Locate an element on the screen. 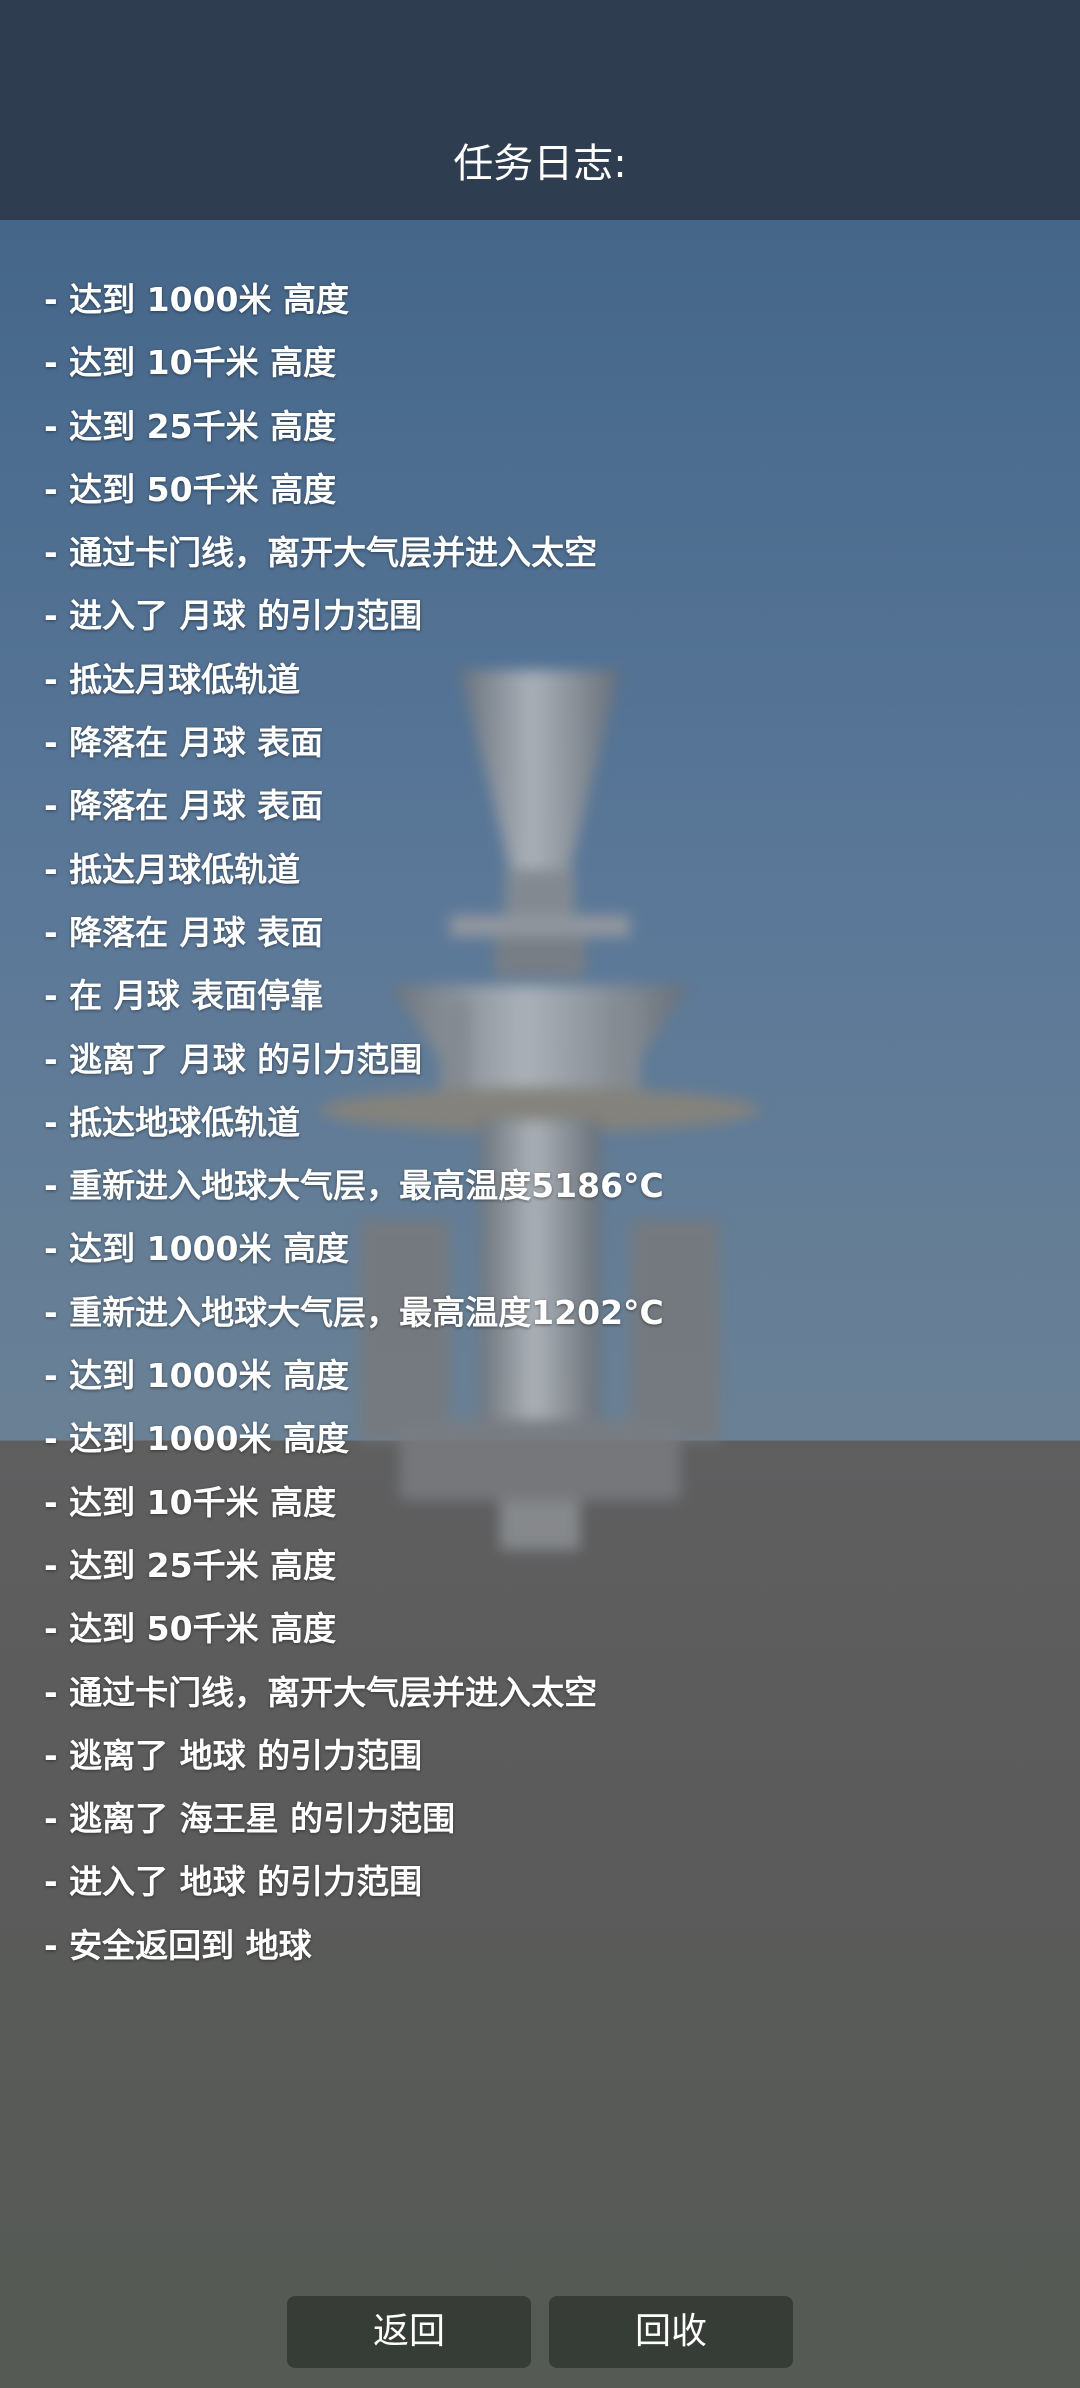 The width and height of the screenshot is (1080, 2388). log-entry: - 逃离了 海王星 的引力范围 is located at coordinates (250, 1819).